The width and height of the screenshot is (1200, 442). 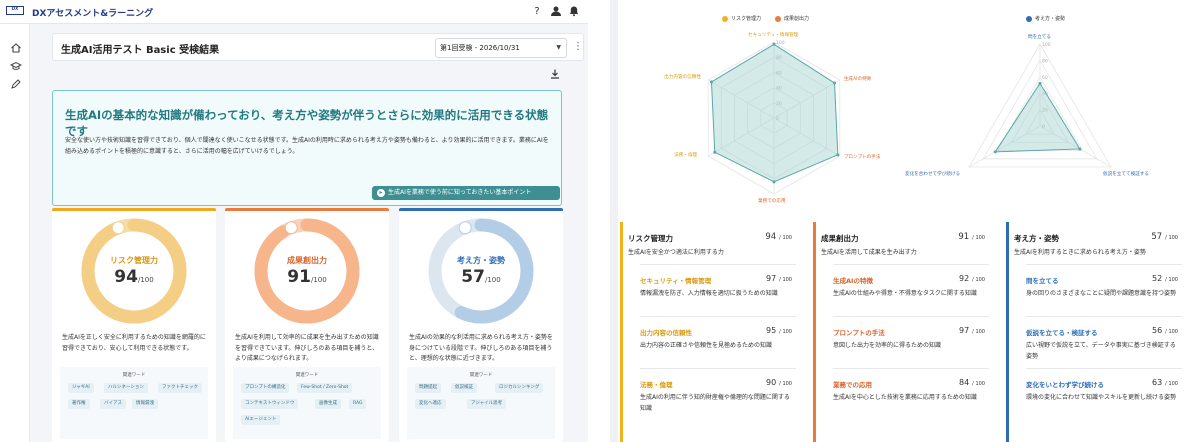 What do you see at coordinates (93, 14) in the screenshot?
I see `app-title: DXアセスメント&ラーニング` at bounding box center [93, 14].